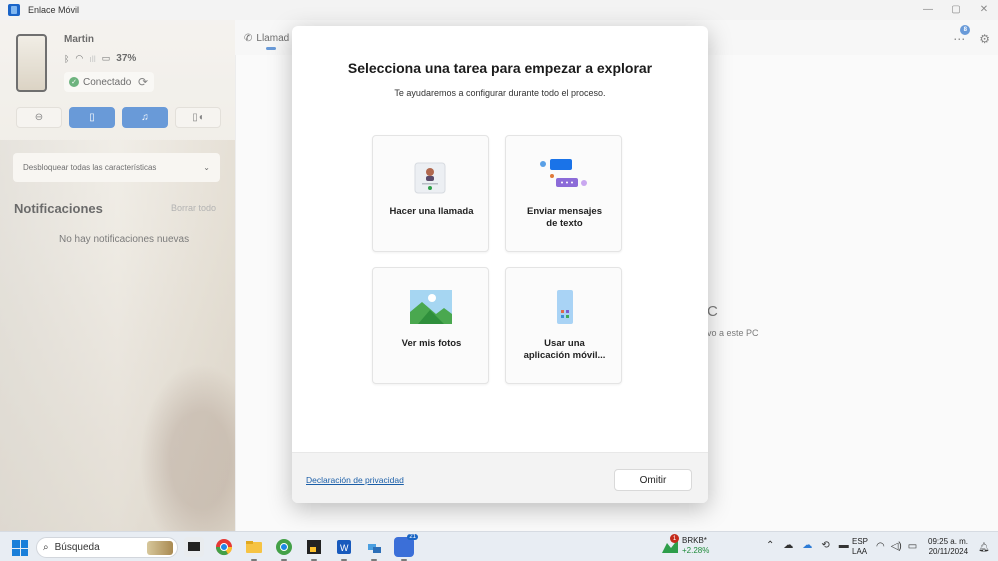 This screenshot has width=998, height=561. What do you see at coordinates (674, 538) in the screenshot?
I see `stock-alert-badge: 1` at bounding box center [674, 538].